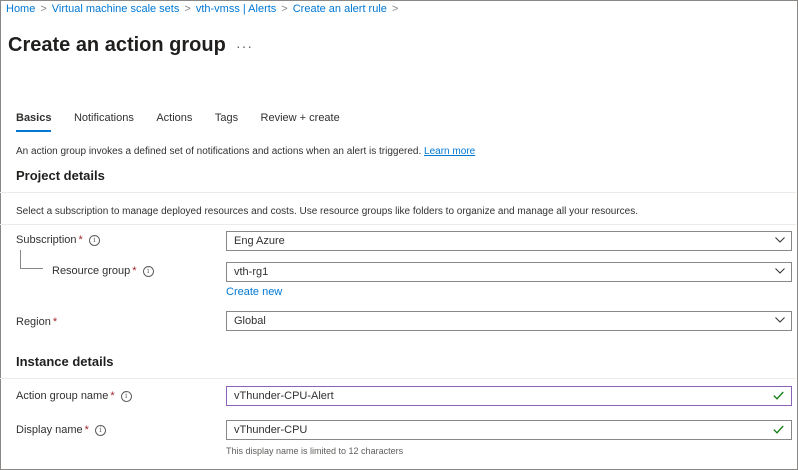 The image size is (798, 470). What do you see at coordinates (65, 361) in the screenshot?
I see `instance-details-heading: Instance details` at bounding box center [65, 361].